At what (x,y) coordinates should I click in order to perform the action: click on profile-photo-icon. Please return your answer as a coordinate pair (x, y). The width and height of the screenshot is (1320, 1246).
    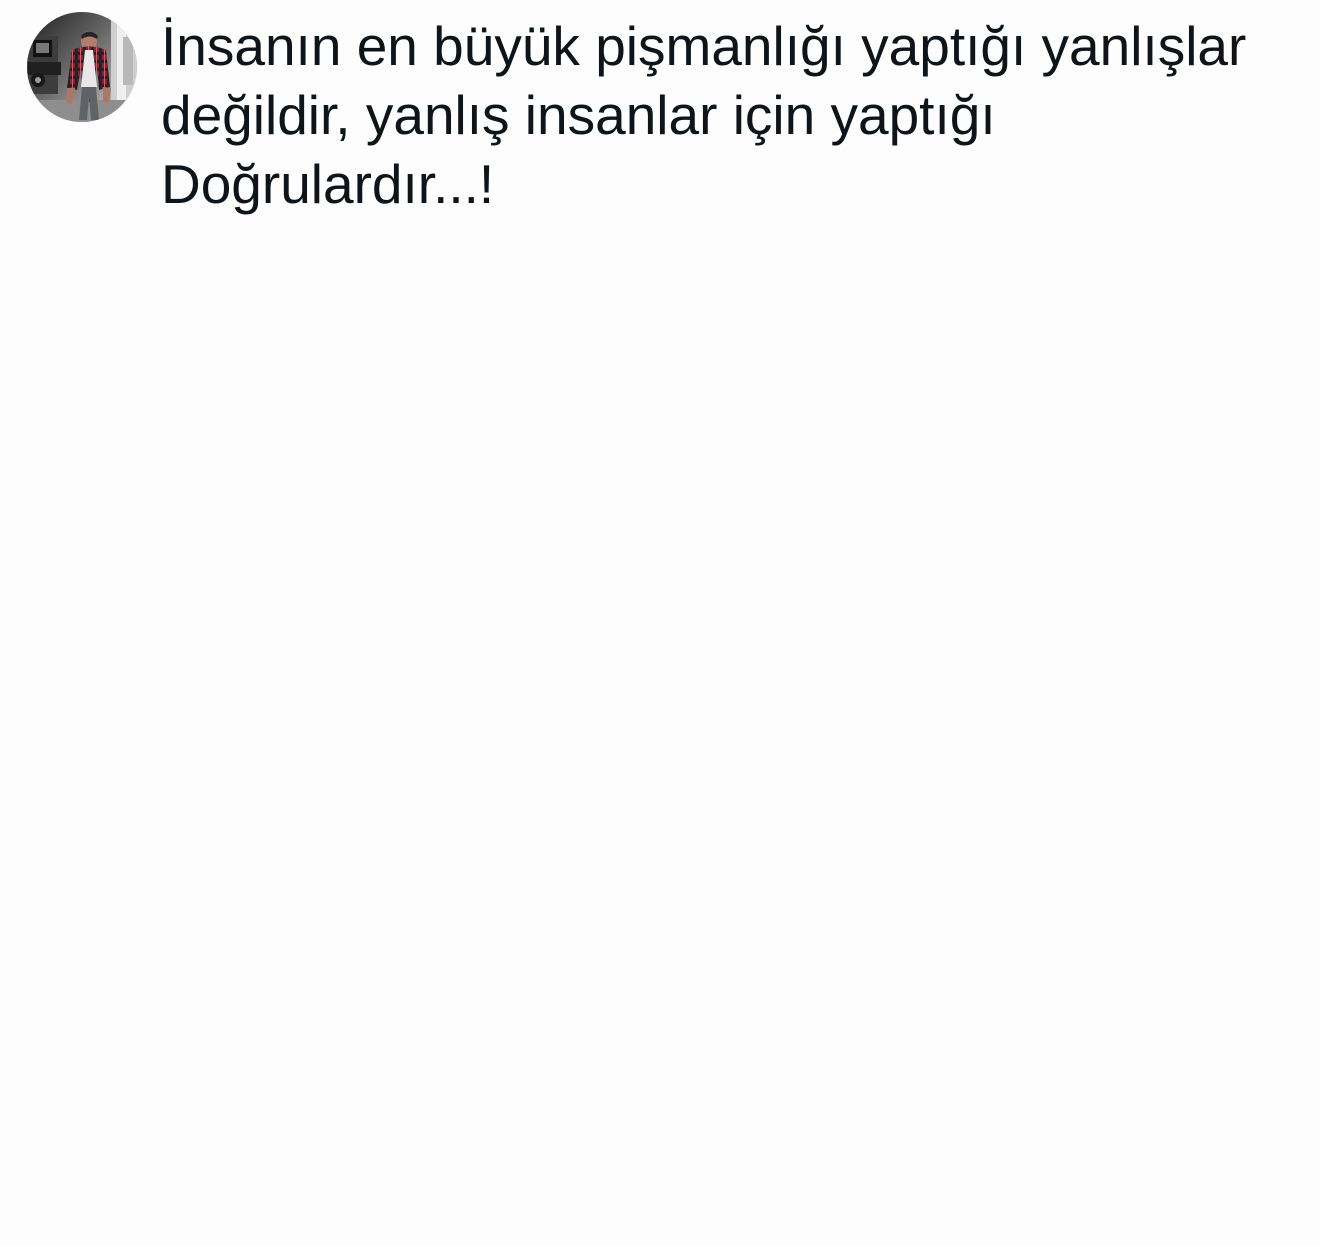
    Looking at the image, I should click on (82, 67).